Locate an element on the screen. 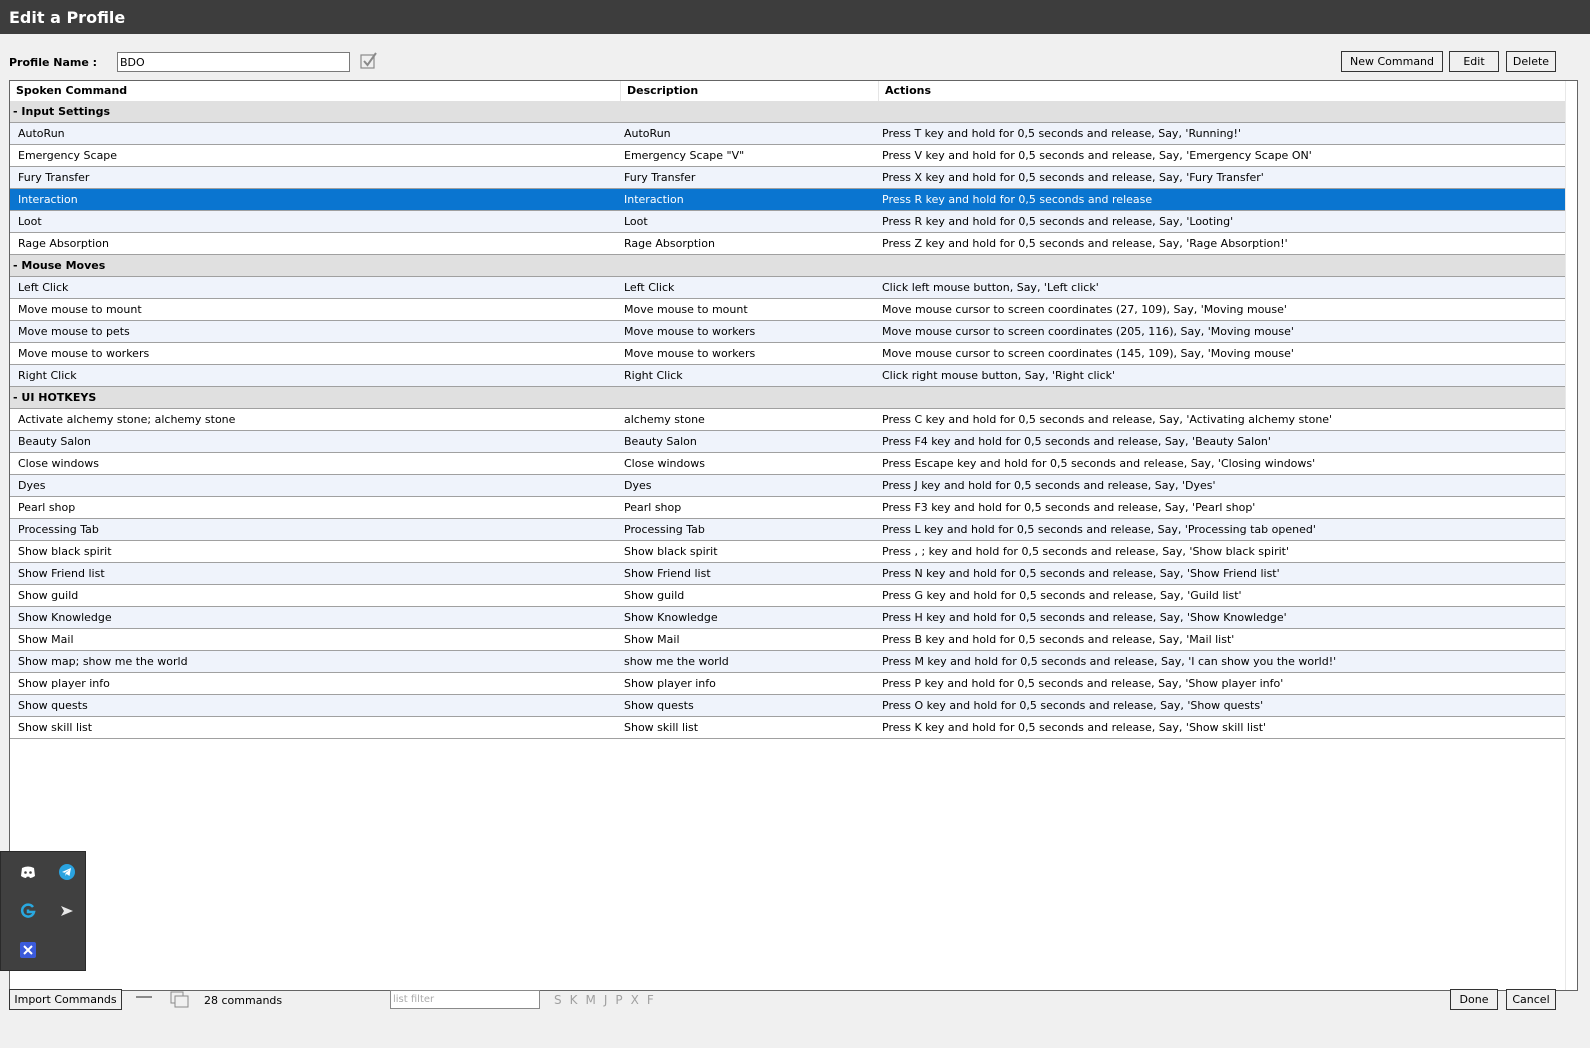 The image size is (1590, 1048). description-cell: Interaction is located at coordinates (654, 199).